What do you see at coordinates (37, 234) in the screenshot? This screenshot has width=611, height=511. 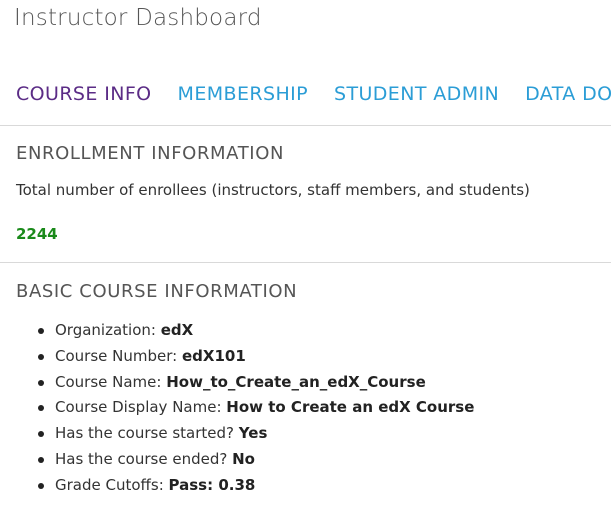 I see `enrollment-count: 2244` at bounding box center [37, 234].